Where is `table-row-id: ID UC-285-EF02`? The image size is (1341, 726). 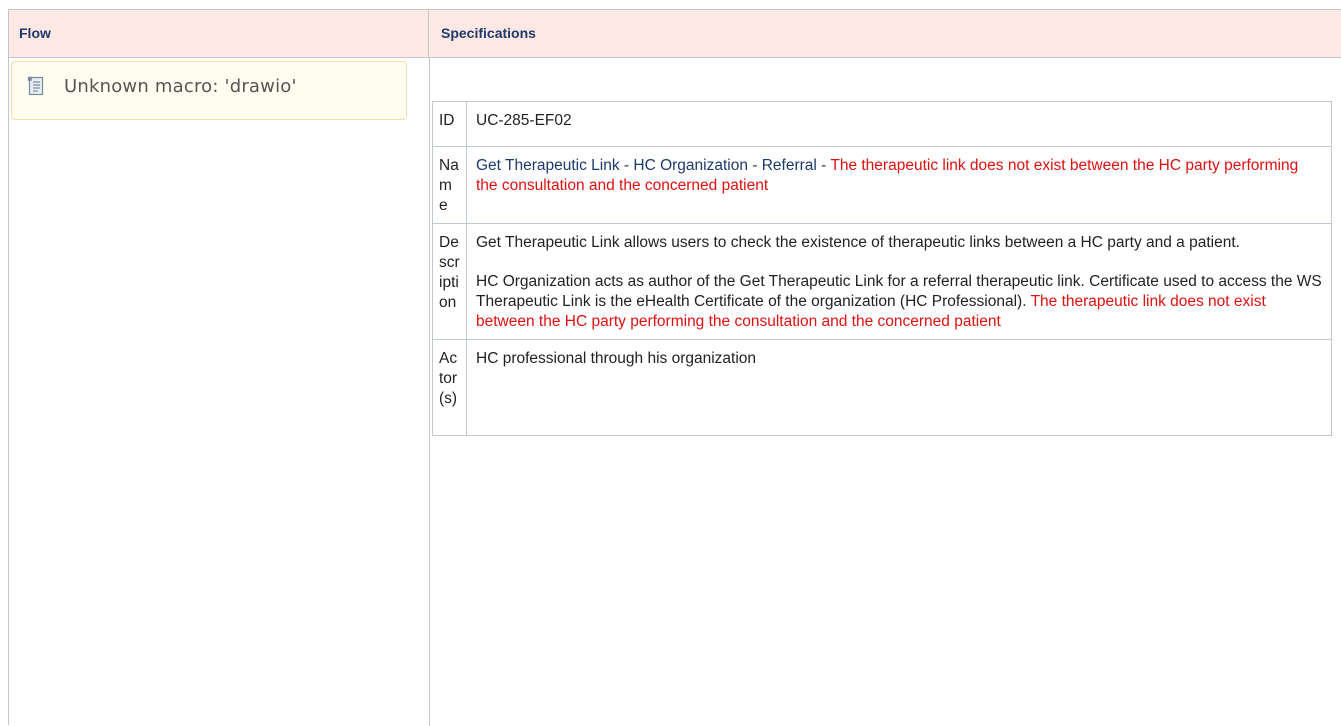 table-row-id: ID UC-285-EF02 is located at coordinates (882, 124).